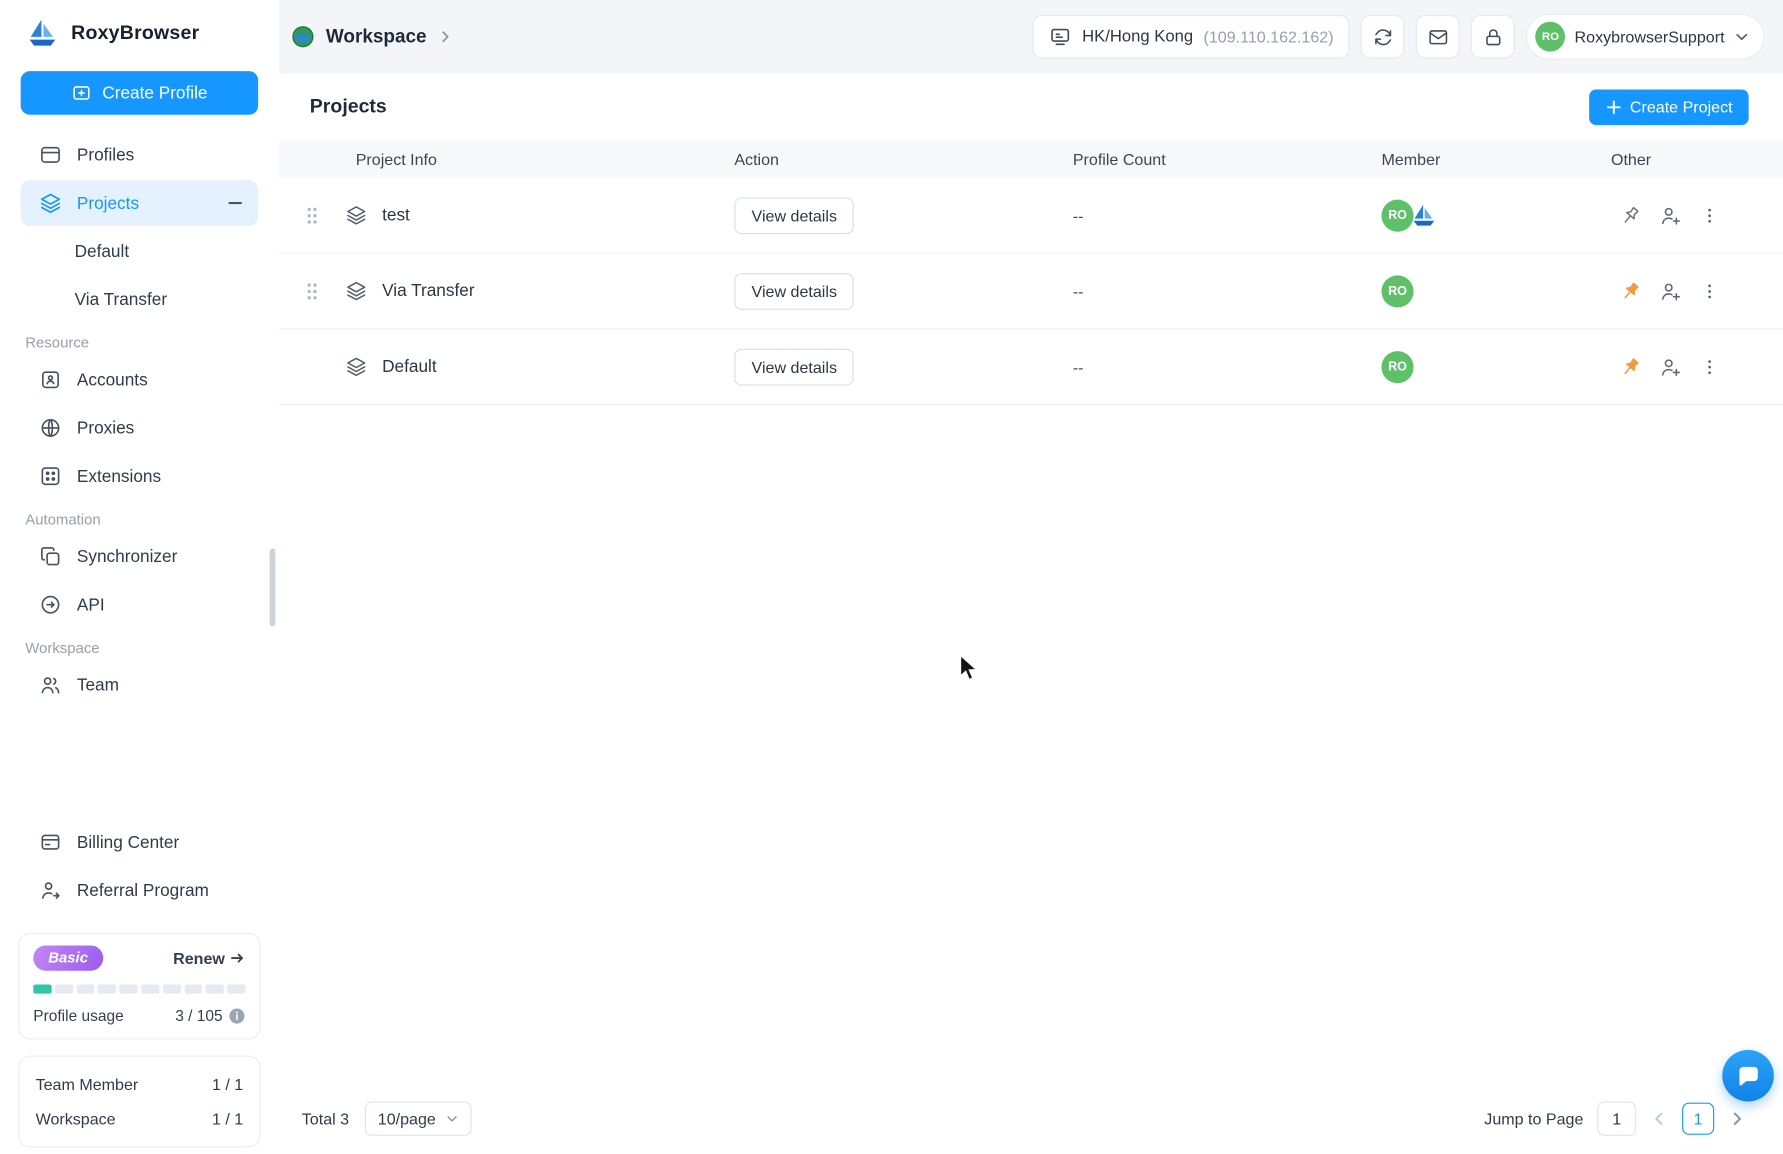 The height and width of the screenshot is (1154, 1783). Describe the element at coordinates (75, 1118) in the screenshot. I see `stat-label: Workspace` at that location.